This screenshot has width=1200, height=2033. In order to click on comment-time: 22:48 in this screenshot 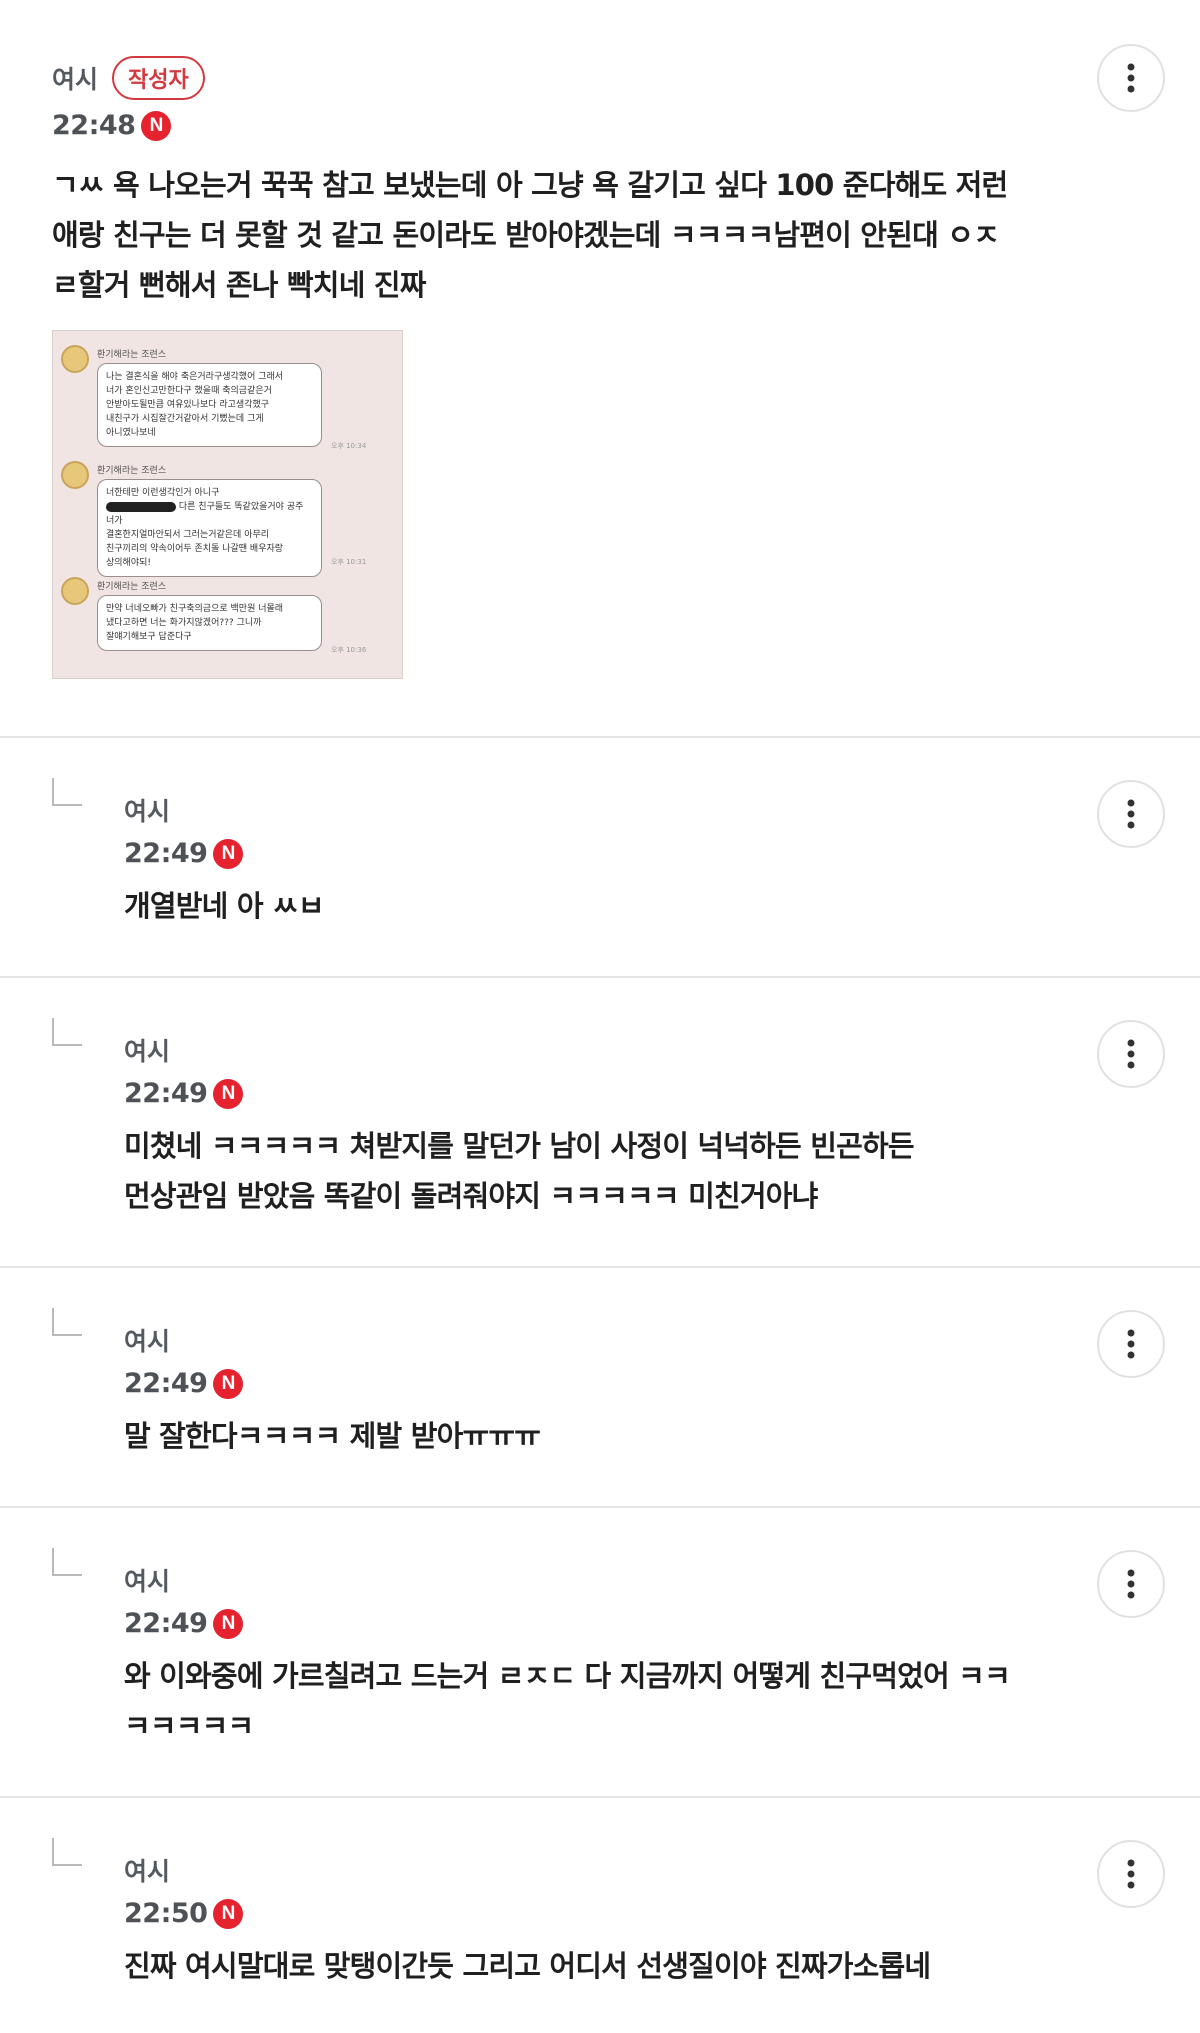, I will do `click(94, 125)`.